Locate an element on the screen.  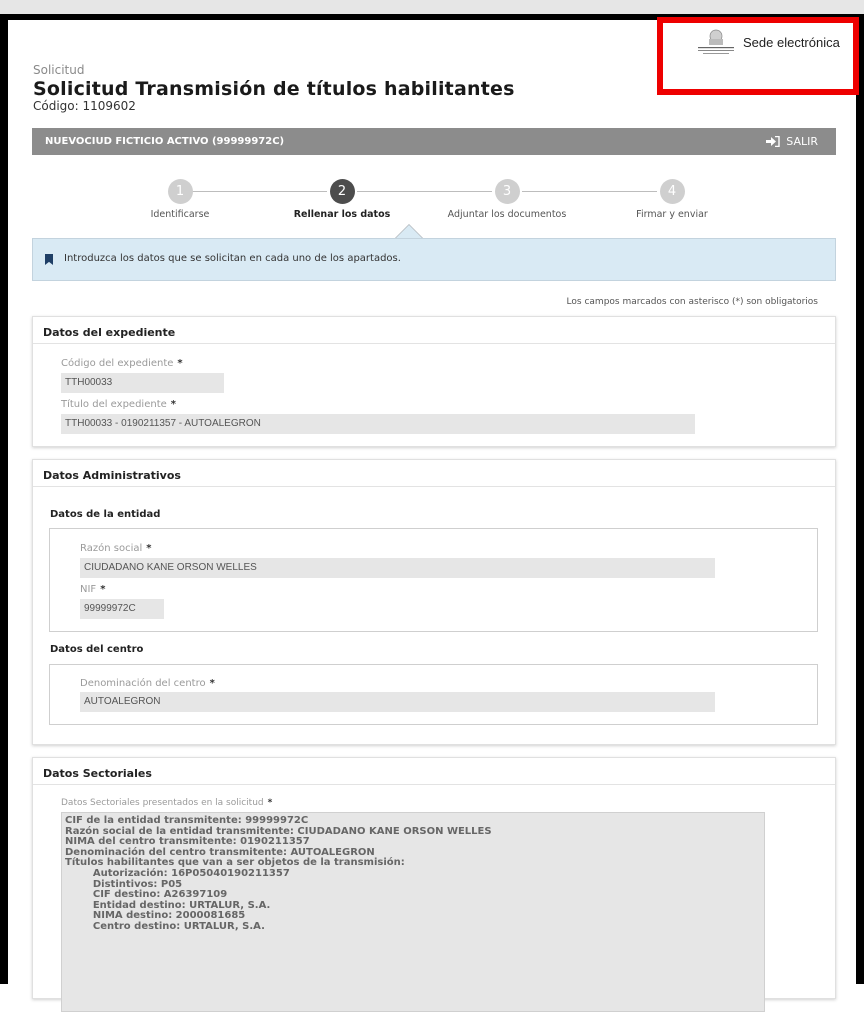
logout-label: SALIR is located at coordinates (802, 141).